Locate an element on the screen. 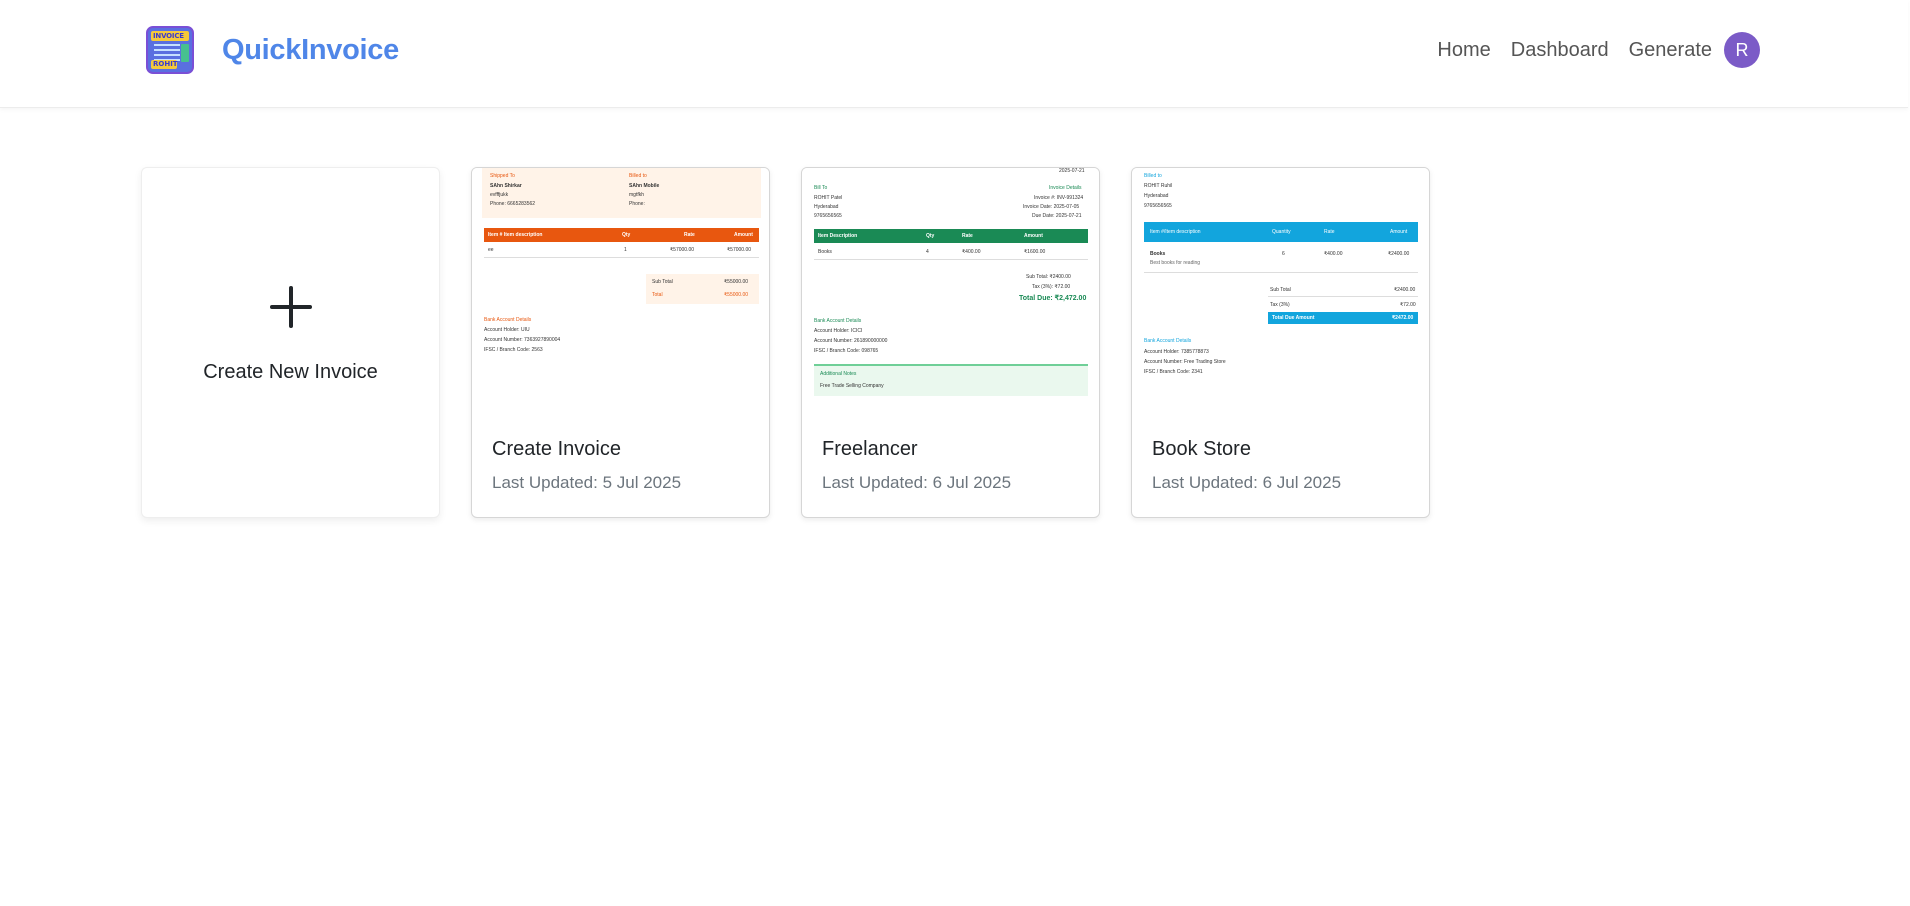 The width and height of the screenshot is (1910, 906). bank-number: Account Number: Free Trading Store is located at coordinates (1185, 362).